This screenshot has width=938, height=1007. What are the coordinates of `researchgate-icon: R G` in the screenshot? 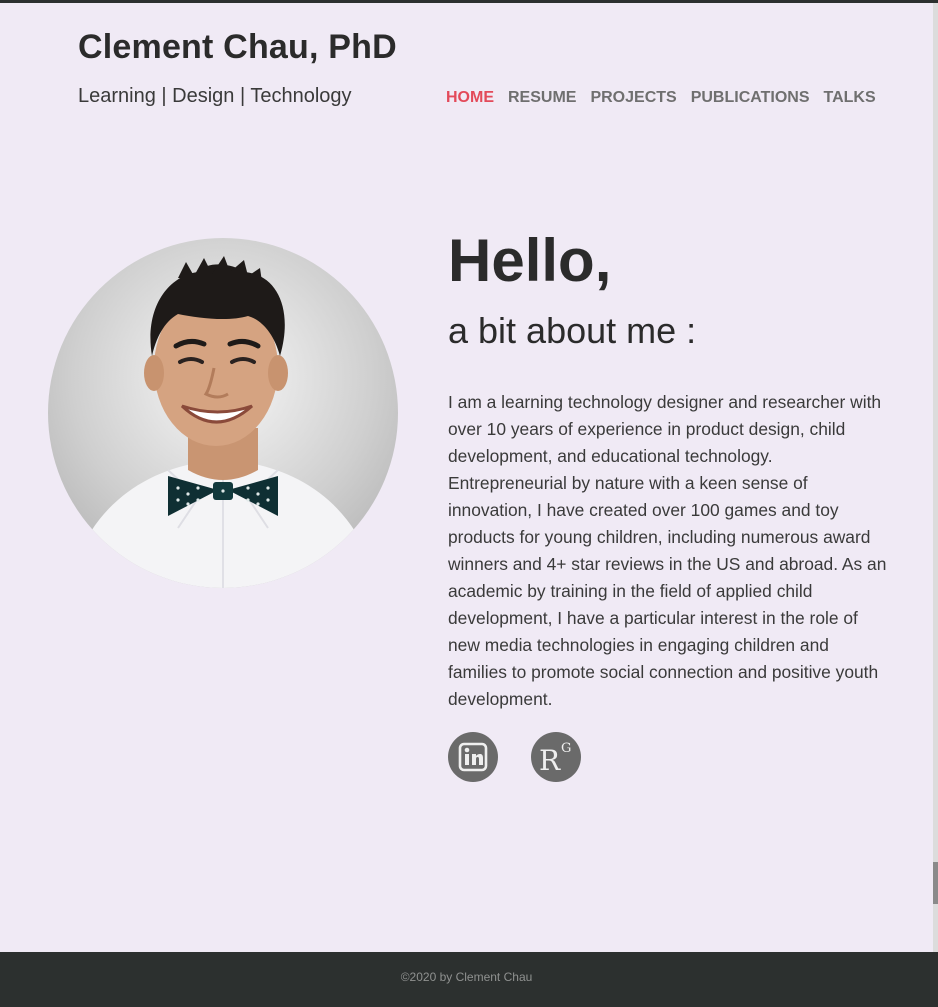 It's located at (556, 757).